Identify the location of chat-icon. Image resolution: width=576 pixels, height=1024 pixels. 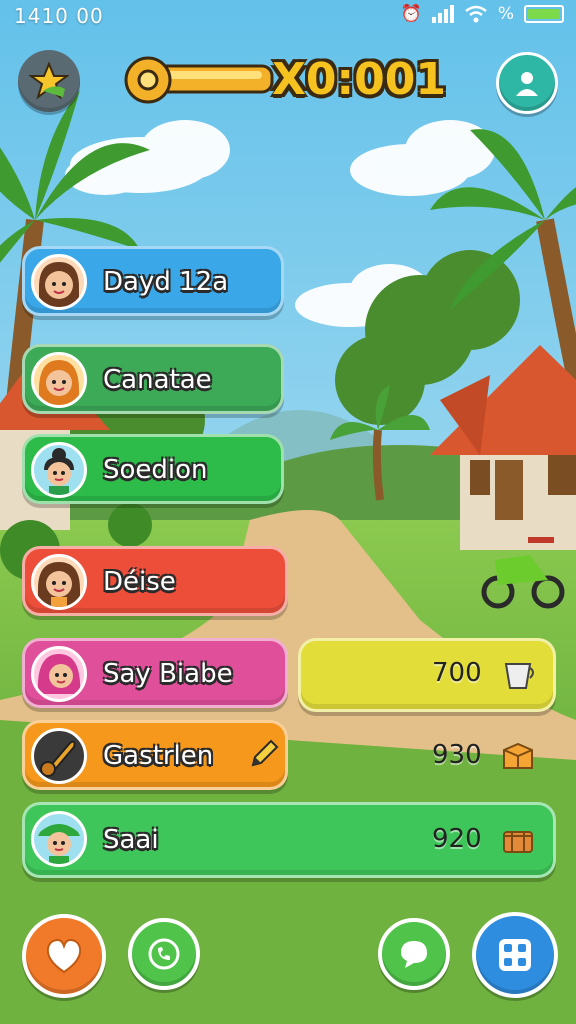
(414, 954).